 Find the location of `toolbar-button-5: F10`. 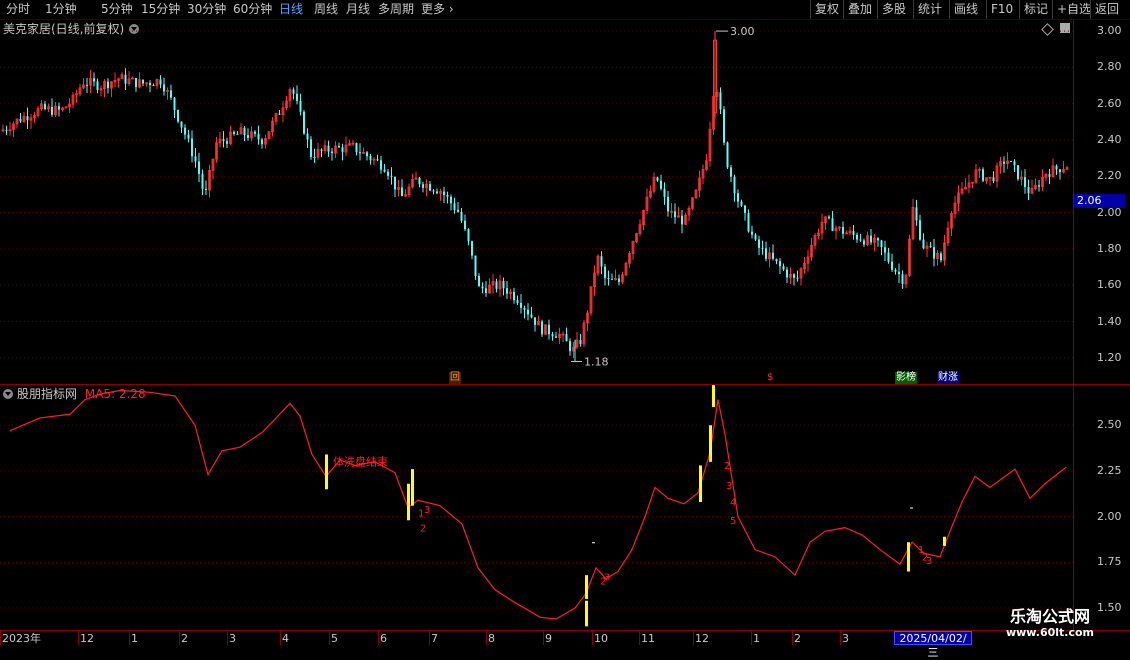

toolbar-button-5: F10 is located at coordinates (1002, 9).